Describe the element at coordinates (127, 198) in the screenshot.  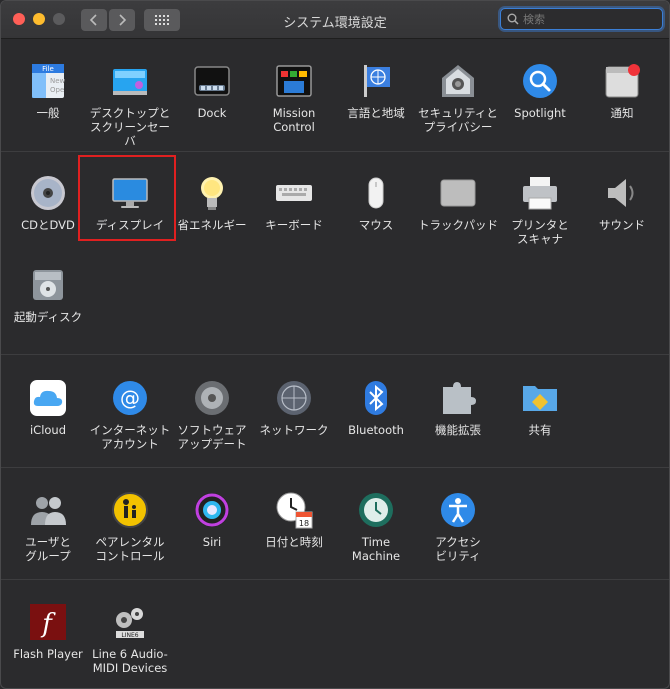
I see `display-selection-highlight` at that location.